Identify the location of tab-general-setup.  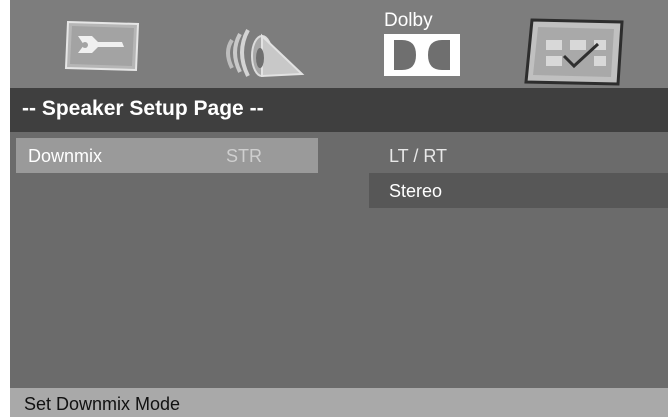
(110, 44).